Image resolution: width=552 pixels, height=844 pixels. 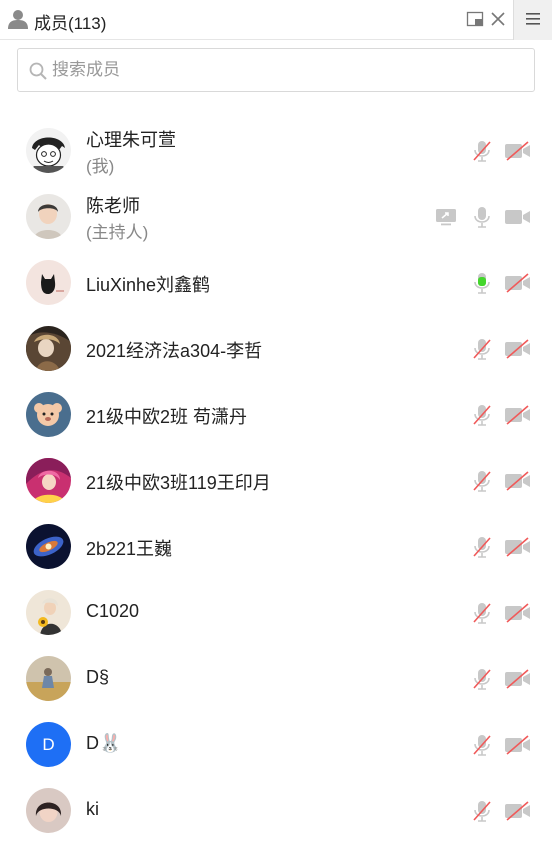 I want to click on screen-share-icon, so click(x=446, y=217).